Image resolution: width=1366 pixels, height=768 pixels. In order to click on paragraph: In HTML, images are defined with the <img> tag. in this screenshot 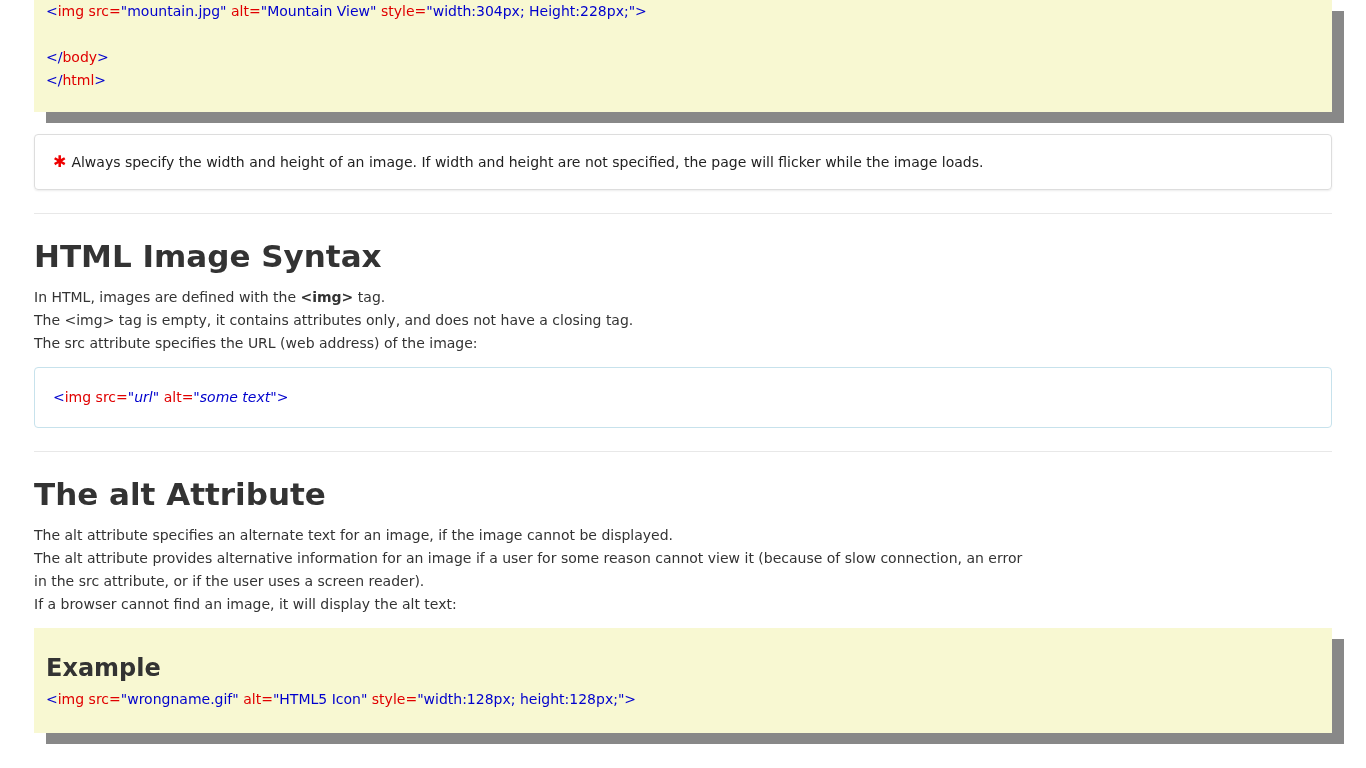, I will do `click(210, 297)`.